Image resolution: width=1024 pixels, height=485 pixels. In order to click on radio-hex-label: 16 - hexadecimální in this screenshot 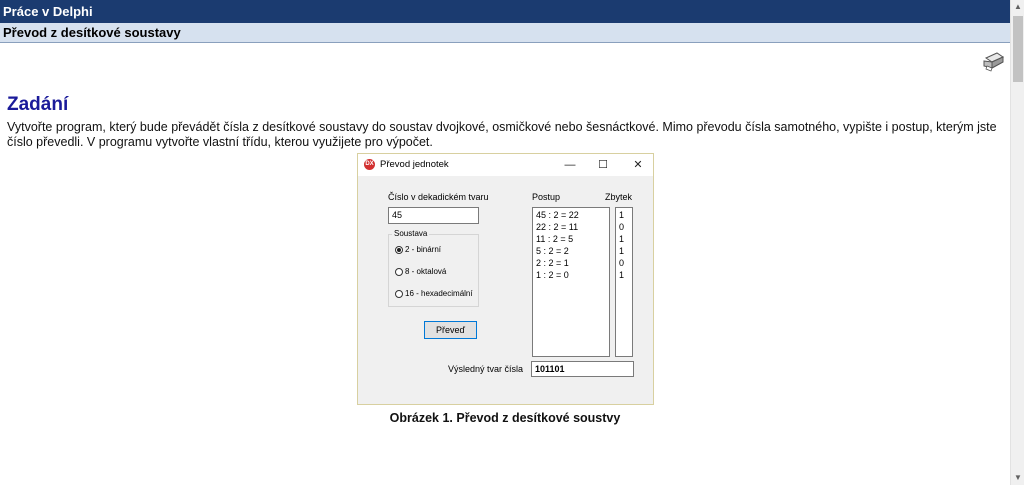, I will do `click(439, 293)`.